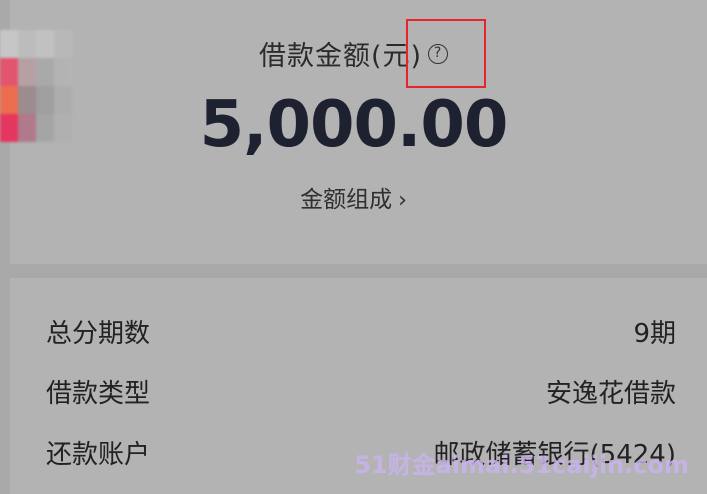 The width and height of the screenshot is (707, 494). What do you see at coordinates (98, 393) in the screenshot?
I see `detail-label: 借款类型` at bounding box center [98, 393].